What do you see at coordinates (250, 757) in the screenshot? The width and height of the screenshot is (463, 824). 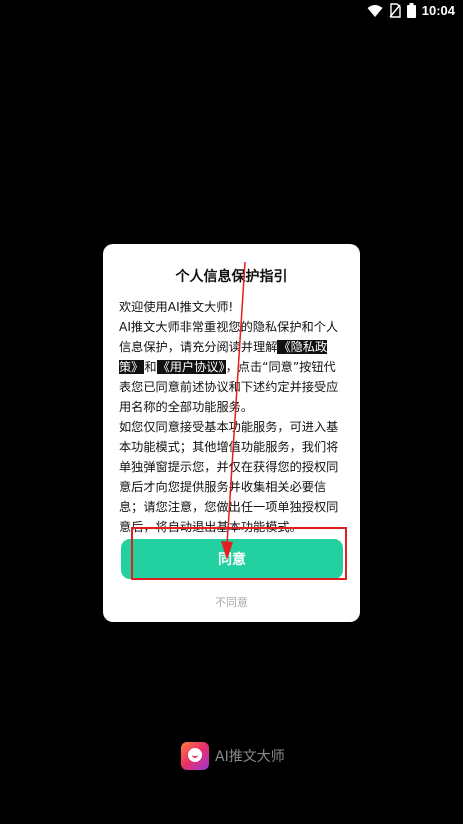 I see `app-name: AI推文大师` at bounding box center [250, 757].